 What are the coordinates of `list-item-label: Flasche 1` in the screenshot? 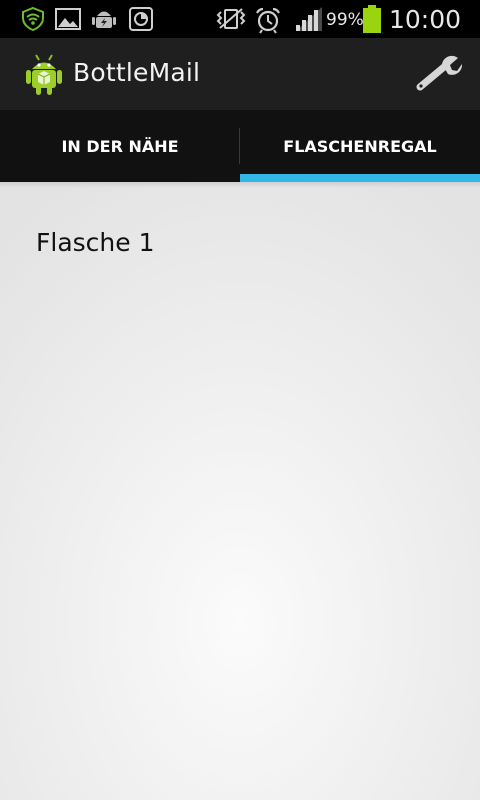 It's located at (95, 242).